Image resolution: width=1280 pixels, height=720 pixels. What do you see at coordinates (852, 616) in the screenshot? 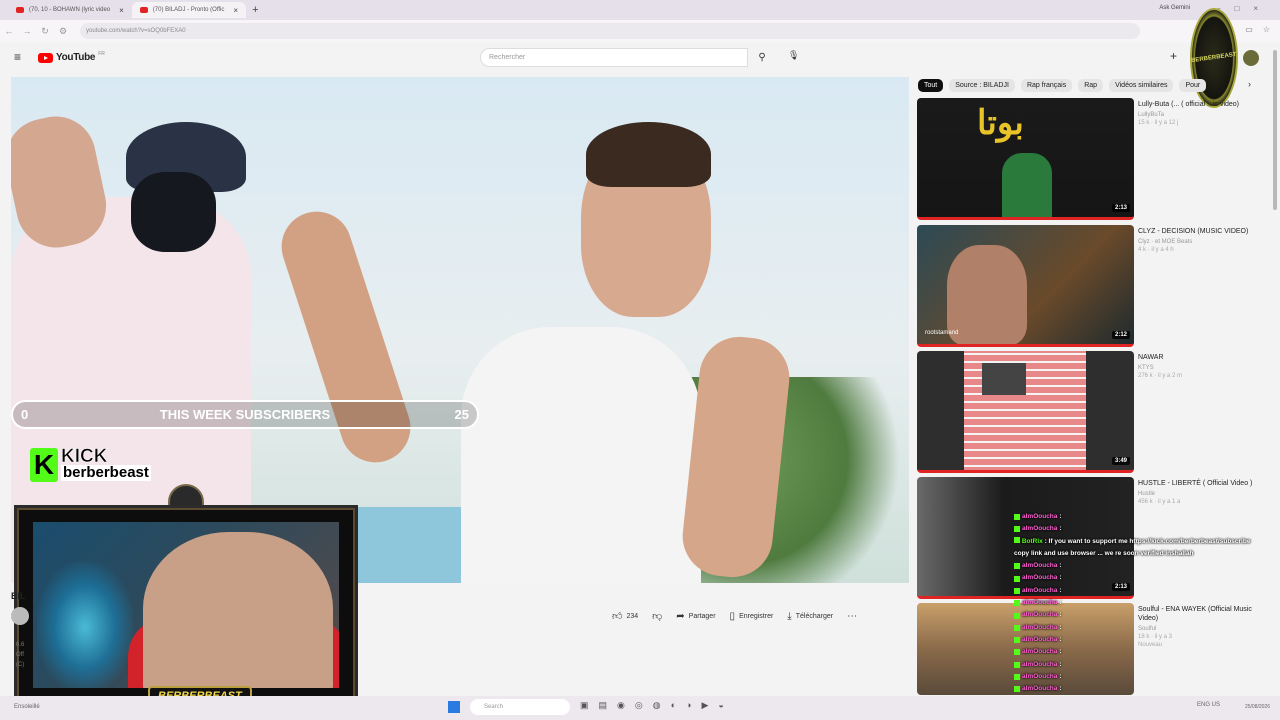
I see `more-actions-icon: ⋯` at bounding box center [852, 616].